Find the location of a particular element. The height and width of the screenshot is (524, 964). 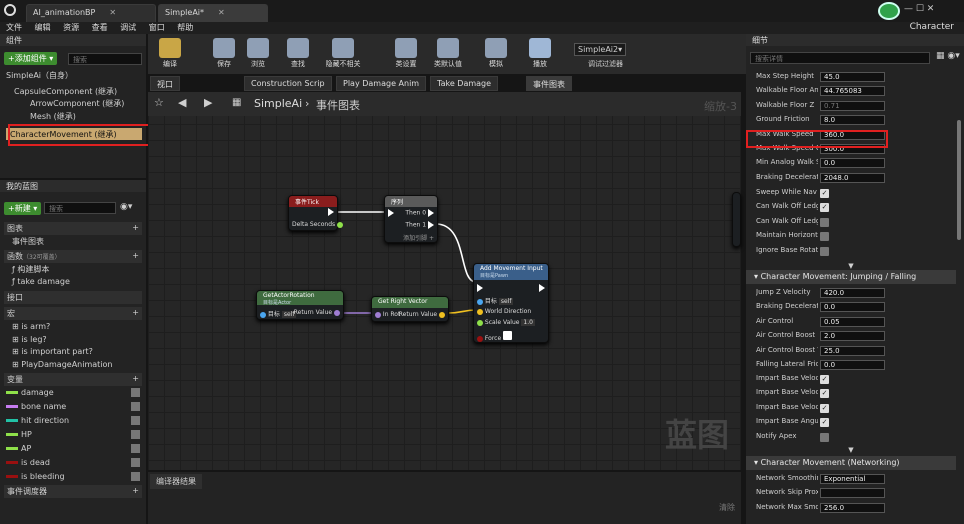

menu-assets: 资源 is located at coordinates (71, 27).